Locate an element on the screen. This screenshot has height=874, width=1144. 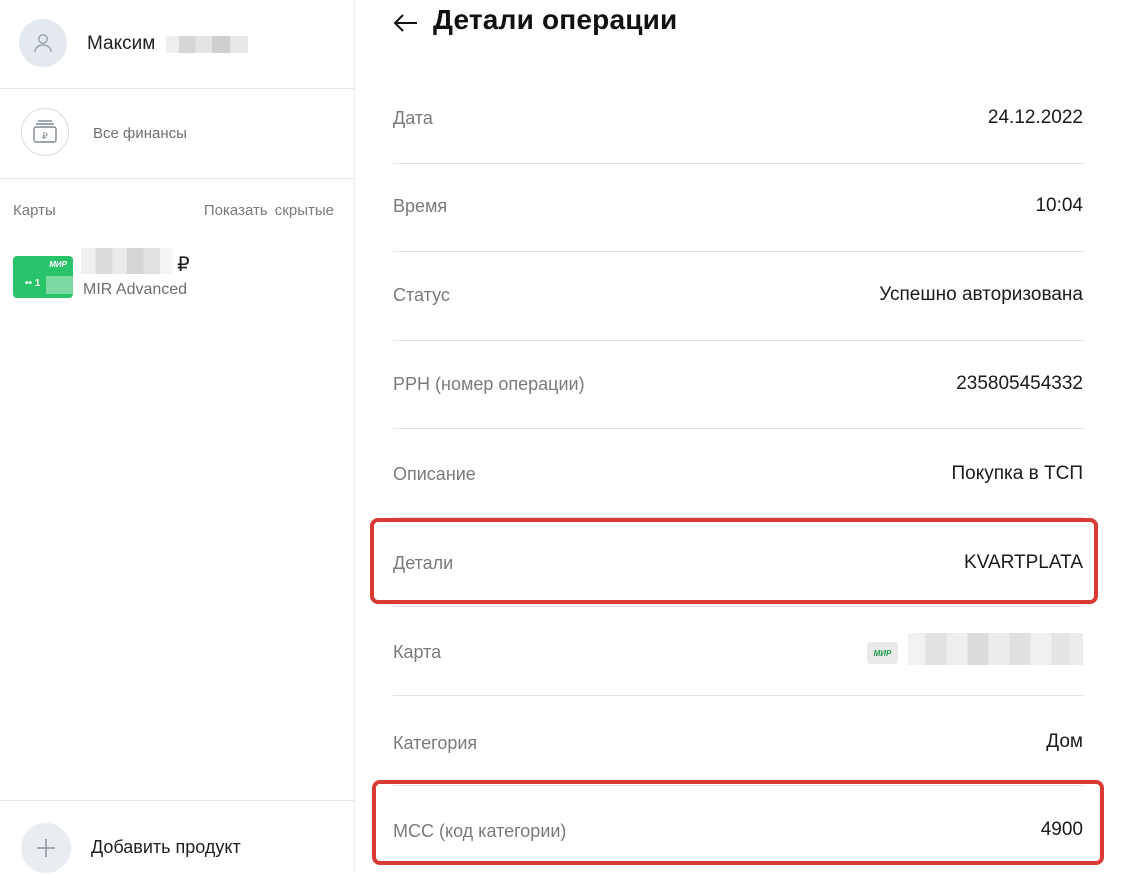
row-label: Дата is located at coordinates (413, 118).